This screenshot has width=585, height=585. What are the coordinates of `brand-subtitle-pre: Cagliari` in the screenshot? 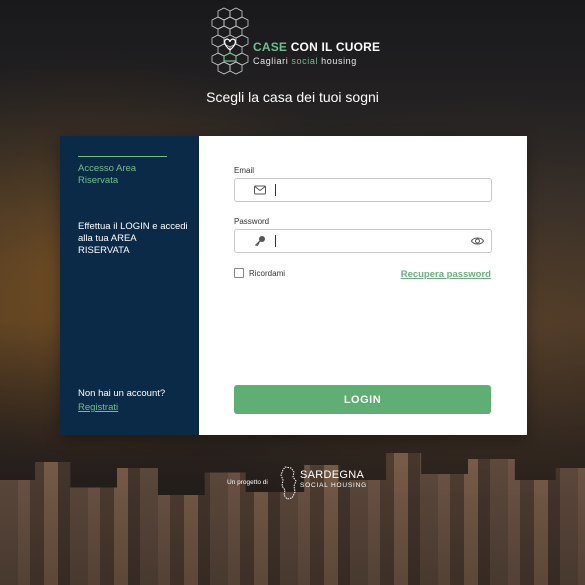 It's located at (271, 61).